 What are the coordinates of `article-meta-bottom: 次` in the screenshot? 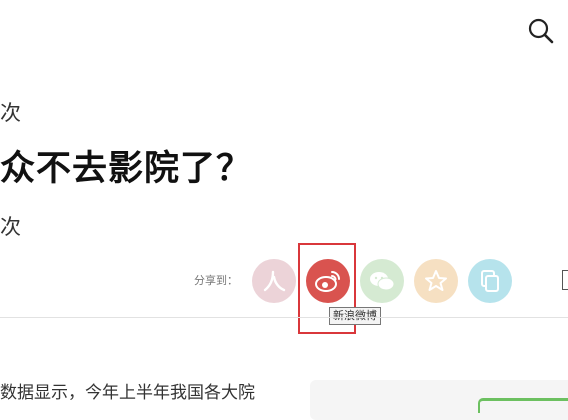 It's located at (10, 227).